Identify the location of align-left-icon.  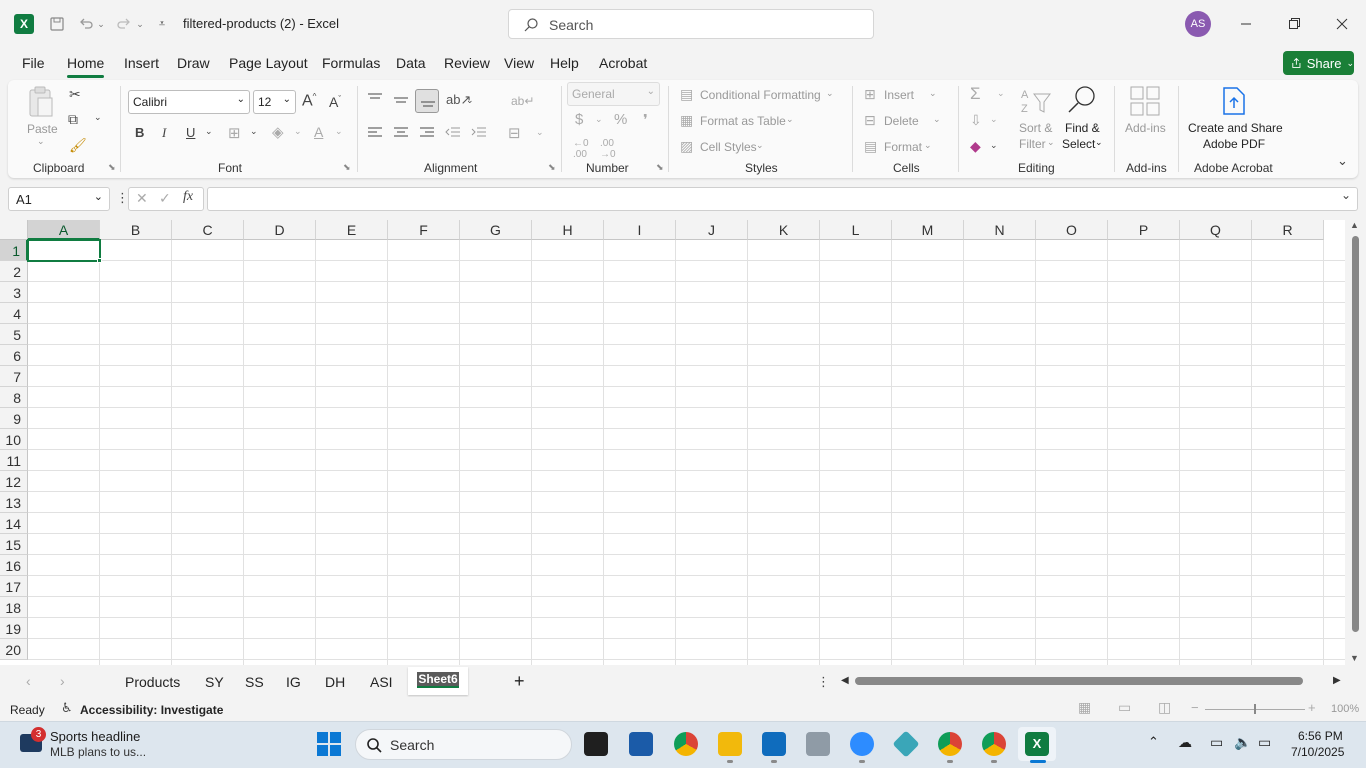
(375, 133).